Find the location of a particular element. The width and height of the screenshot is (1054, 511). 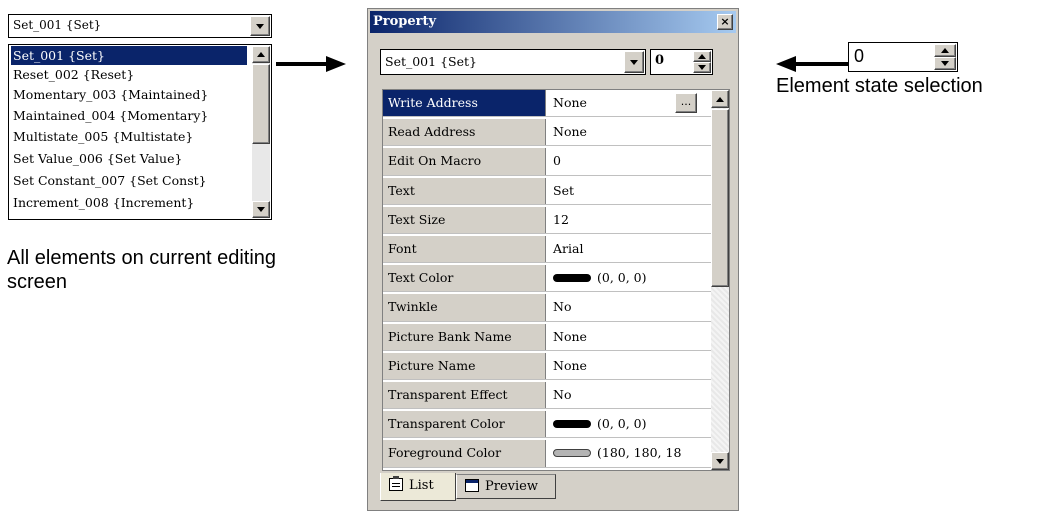

property-name: Text Size is located at coordinates (464, 219).